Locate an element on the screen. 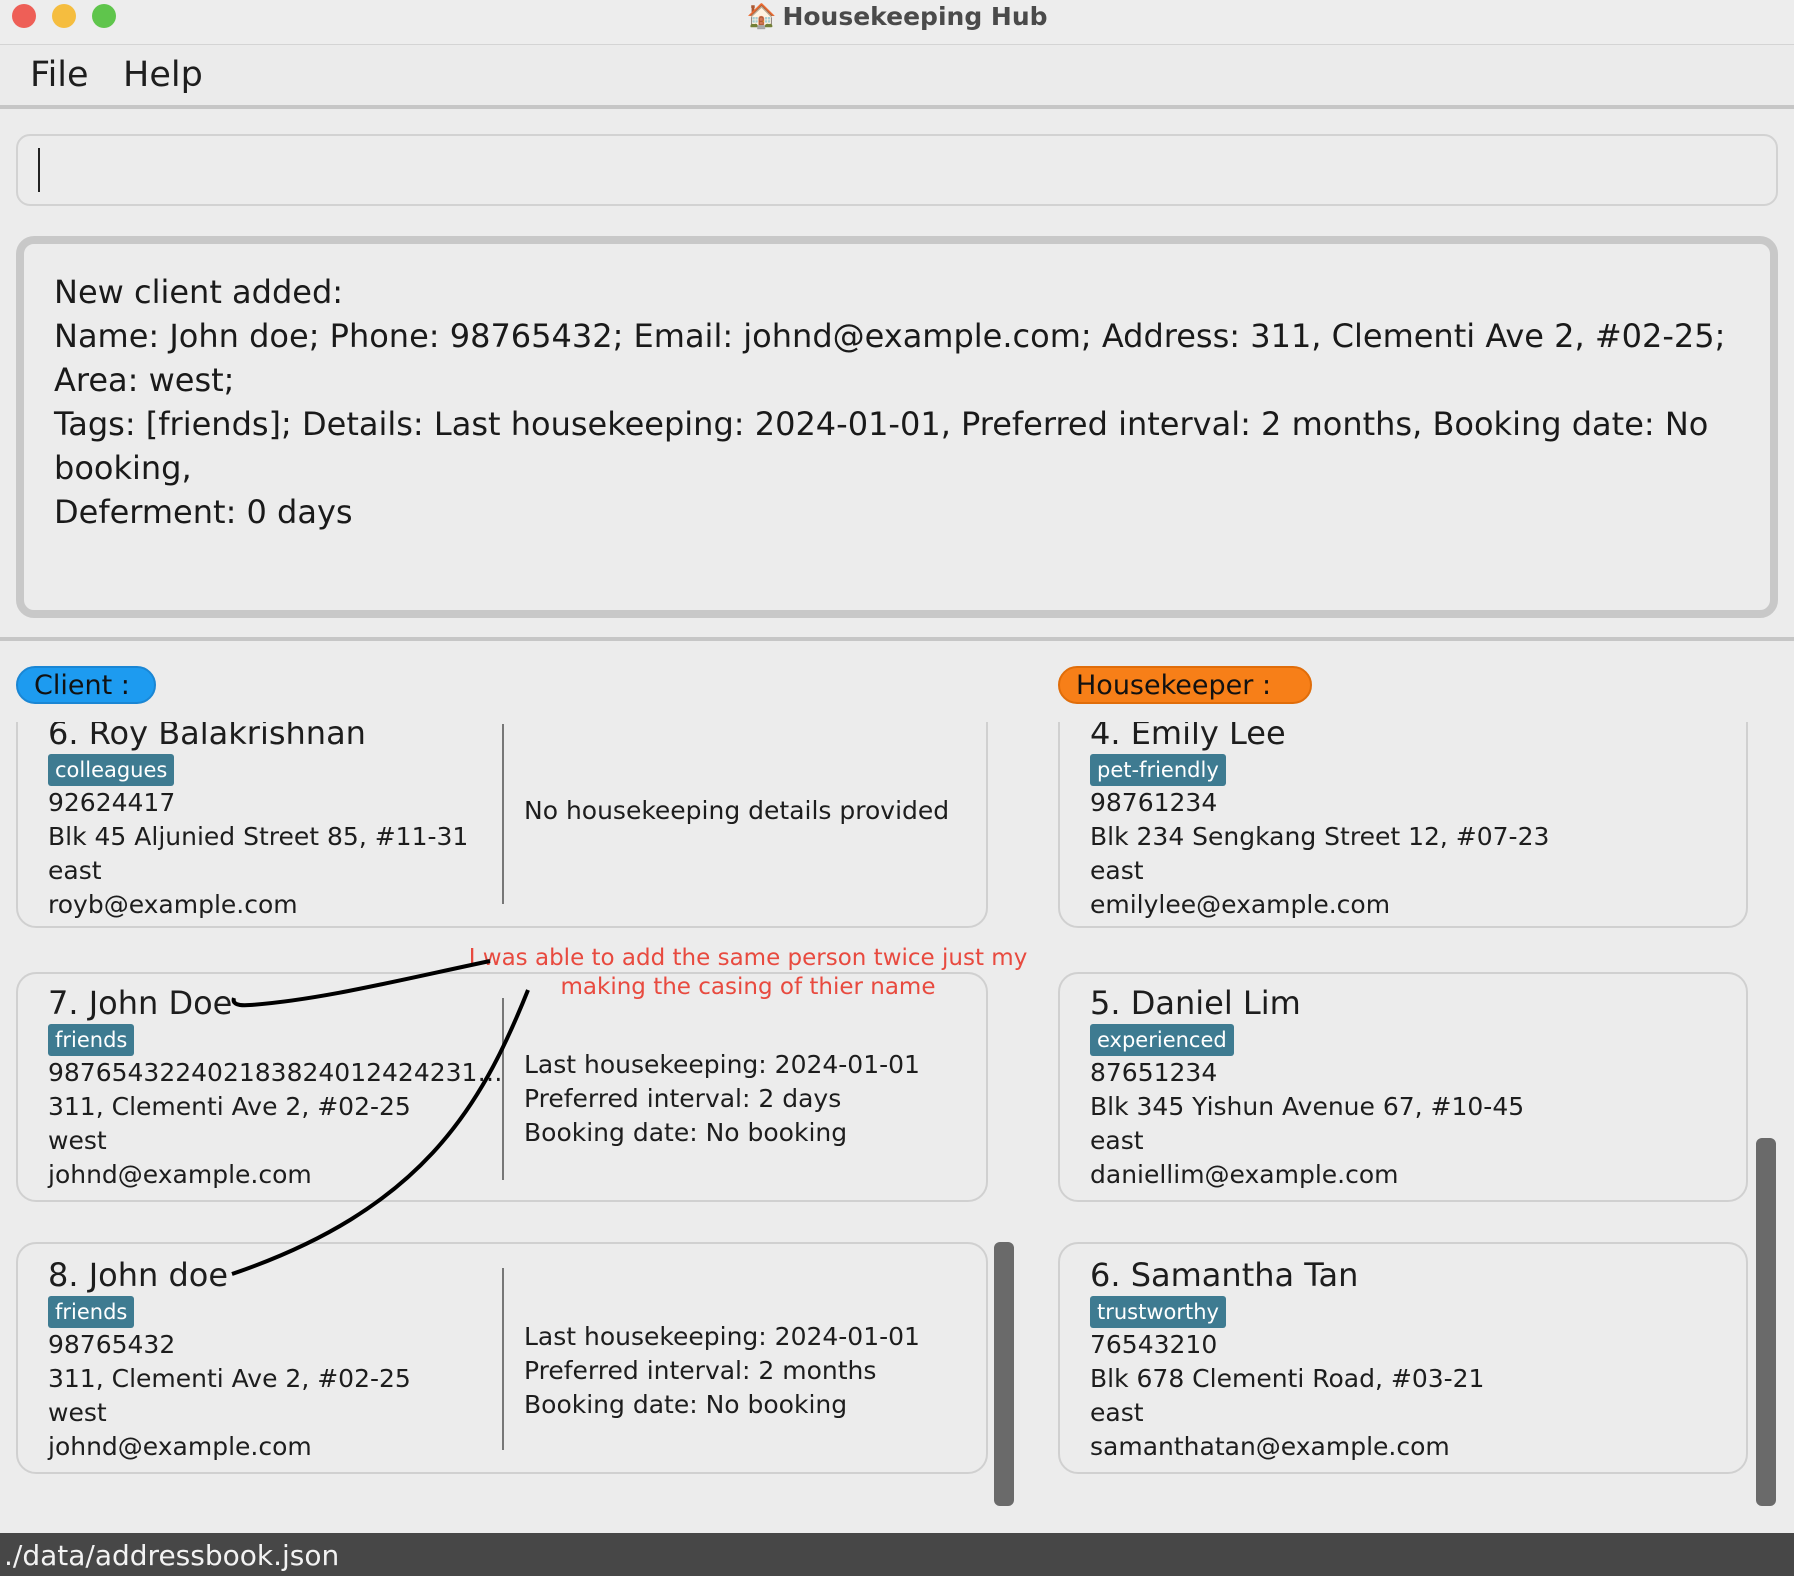 Image resolution: width=1794 pixels, height=1576 pixels. client-name: 8. John doe is located at coordinates (138, 1275).